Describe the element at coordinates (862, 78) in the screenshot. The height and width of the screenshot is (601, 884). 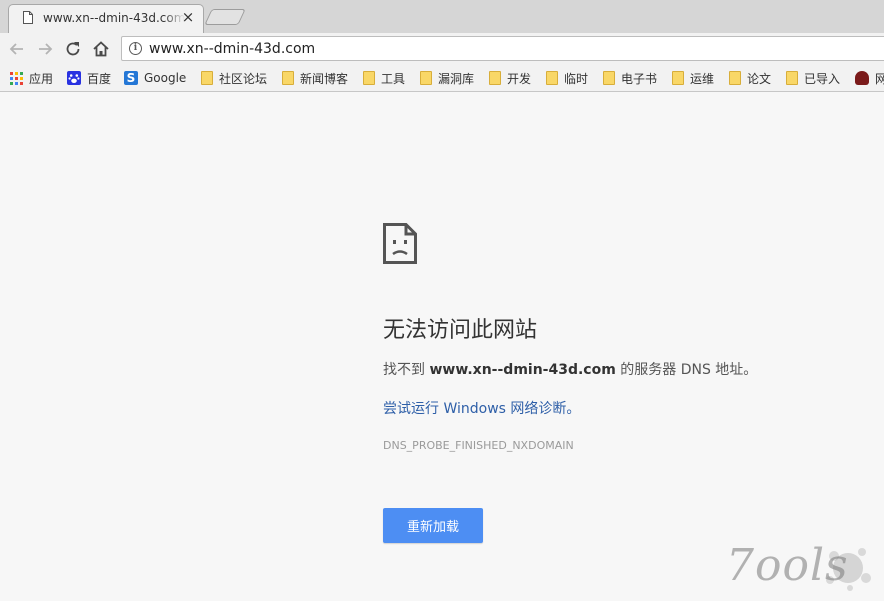
I see `site-favicon-icon` at that location.